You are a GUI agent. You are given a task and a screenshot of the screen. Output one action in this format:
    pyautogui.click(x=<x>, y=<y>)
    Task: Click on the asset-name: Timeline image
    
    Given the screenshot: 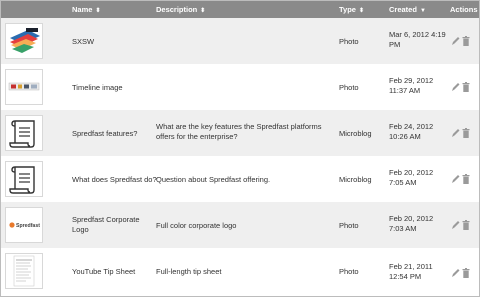 What is the action you would take?
    pyautogui.click(x=97, y=88)
    